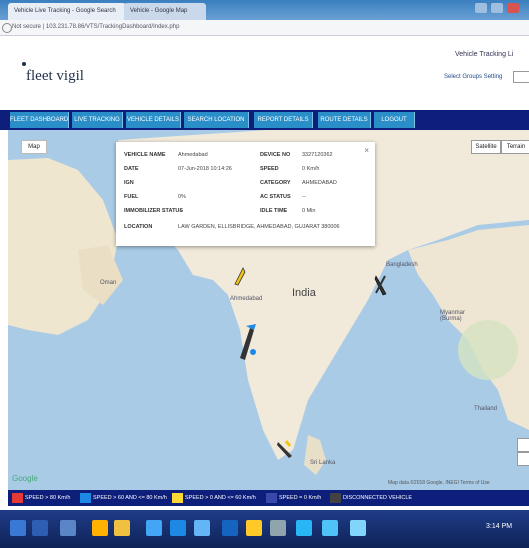 Image resolution: width=529 pixels, height=548 pixels. What do you see at coordinates (358, 528) in the screenshot?
I see `photos2-icon` at bounding box center [358, 528].